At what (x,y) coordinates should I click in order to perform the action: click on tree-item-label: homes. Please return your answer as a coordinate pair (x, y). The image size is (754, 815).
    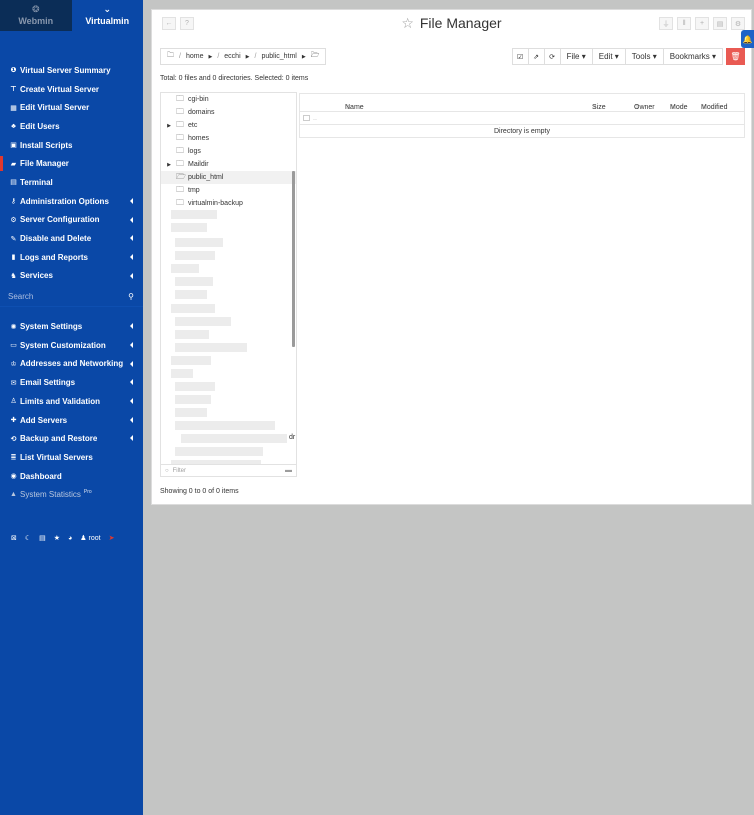
    Looking at the image, I should click on (199, 138).